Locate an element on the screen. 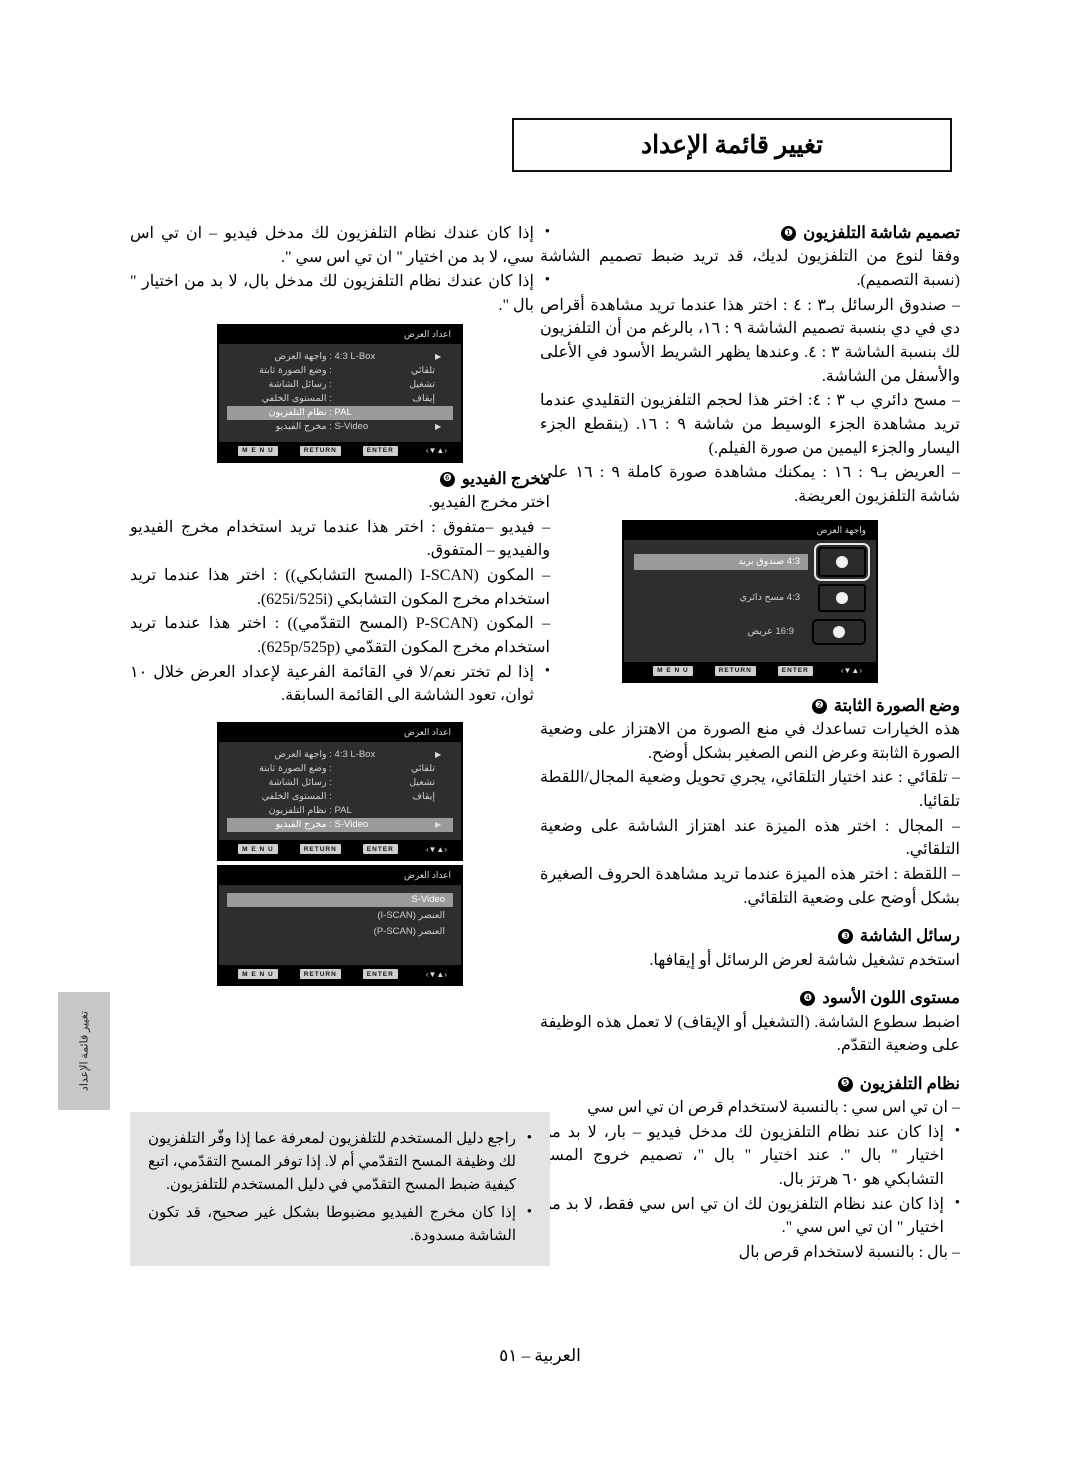 This screenshot has width=1080, height=1479. tv-panscan-icon is located at coordinates (842, 597).